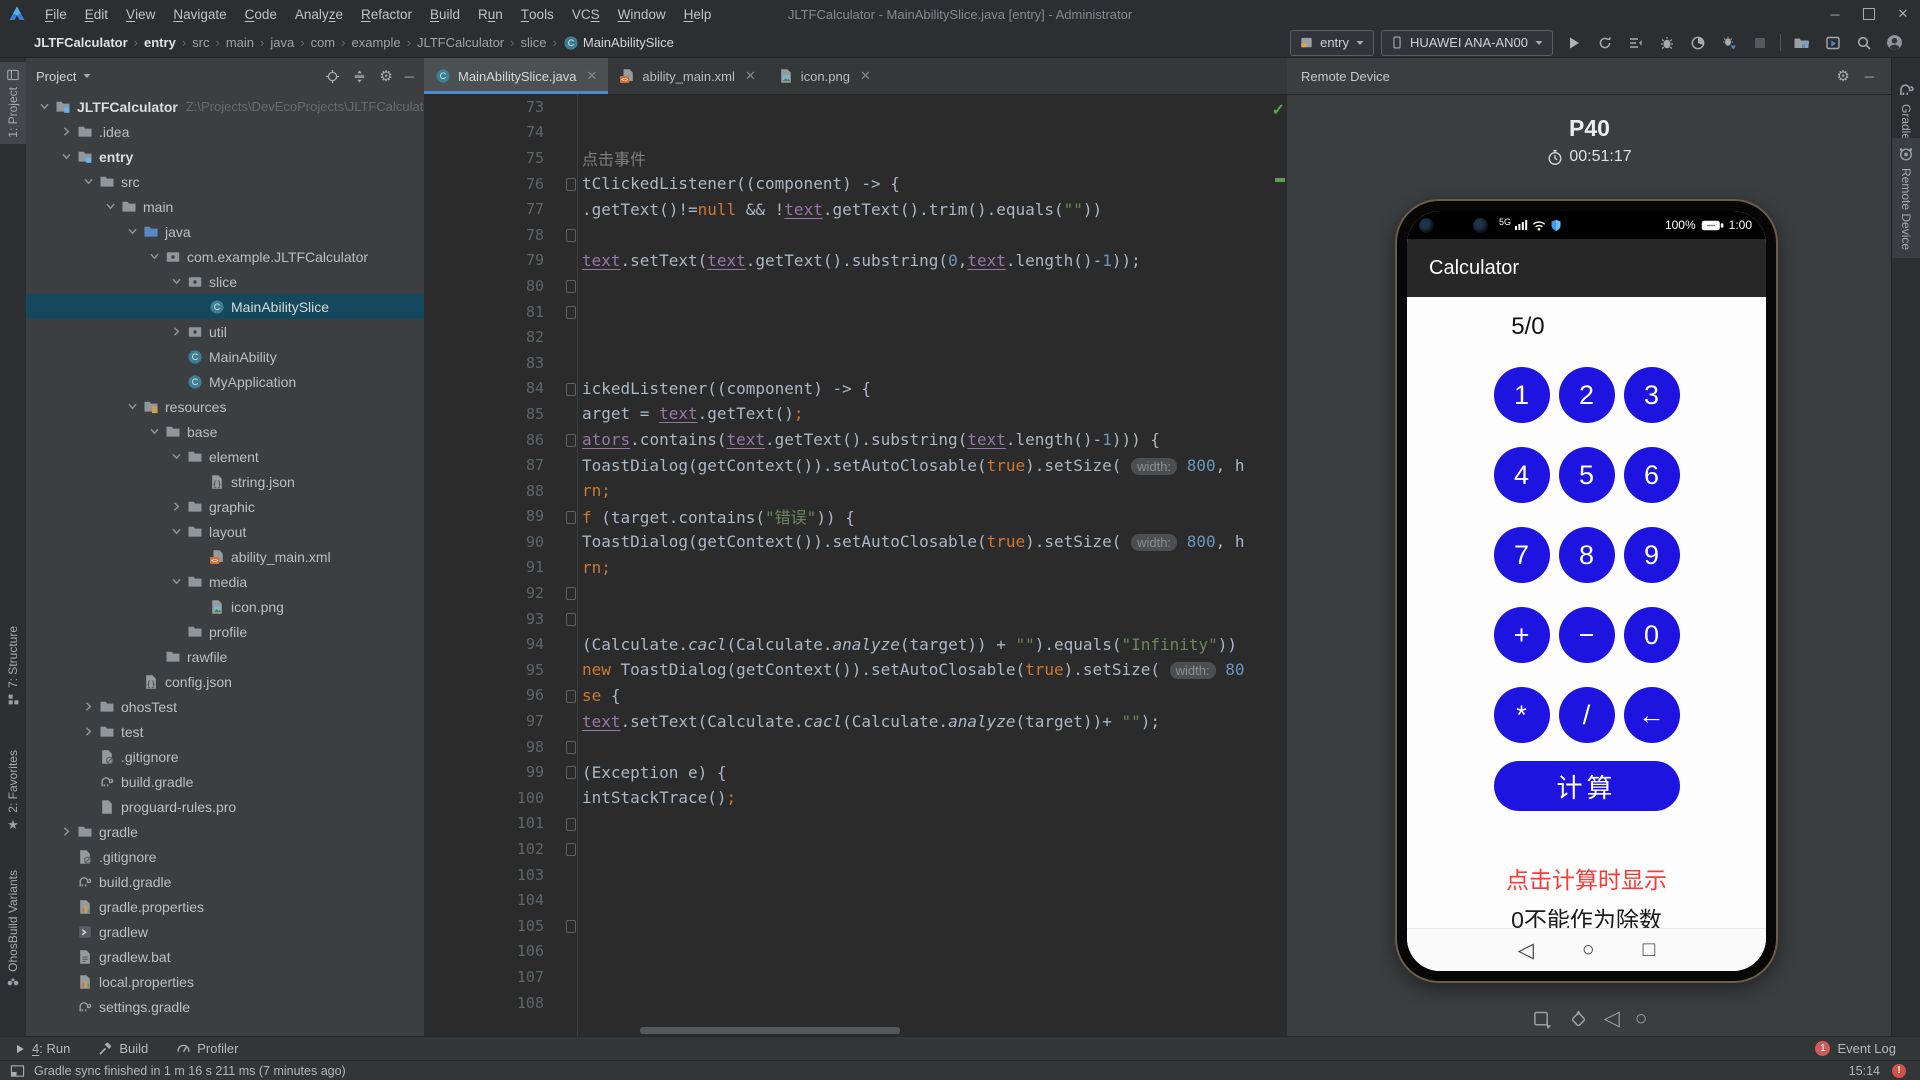 This screenshot has width=1920, height=1080. What do you see at coordinates (225, 681) in the screenshot?
I see `tree-item-config-json: {} config.json` at bounding box center [225, 681].